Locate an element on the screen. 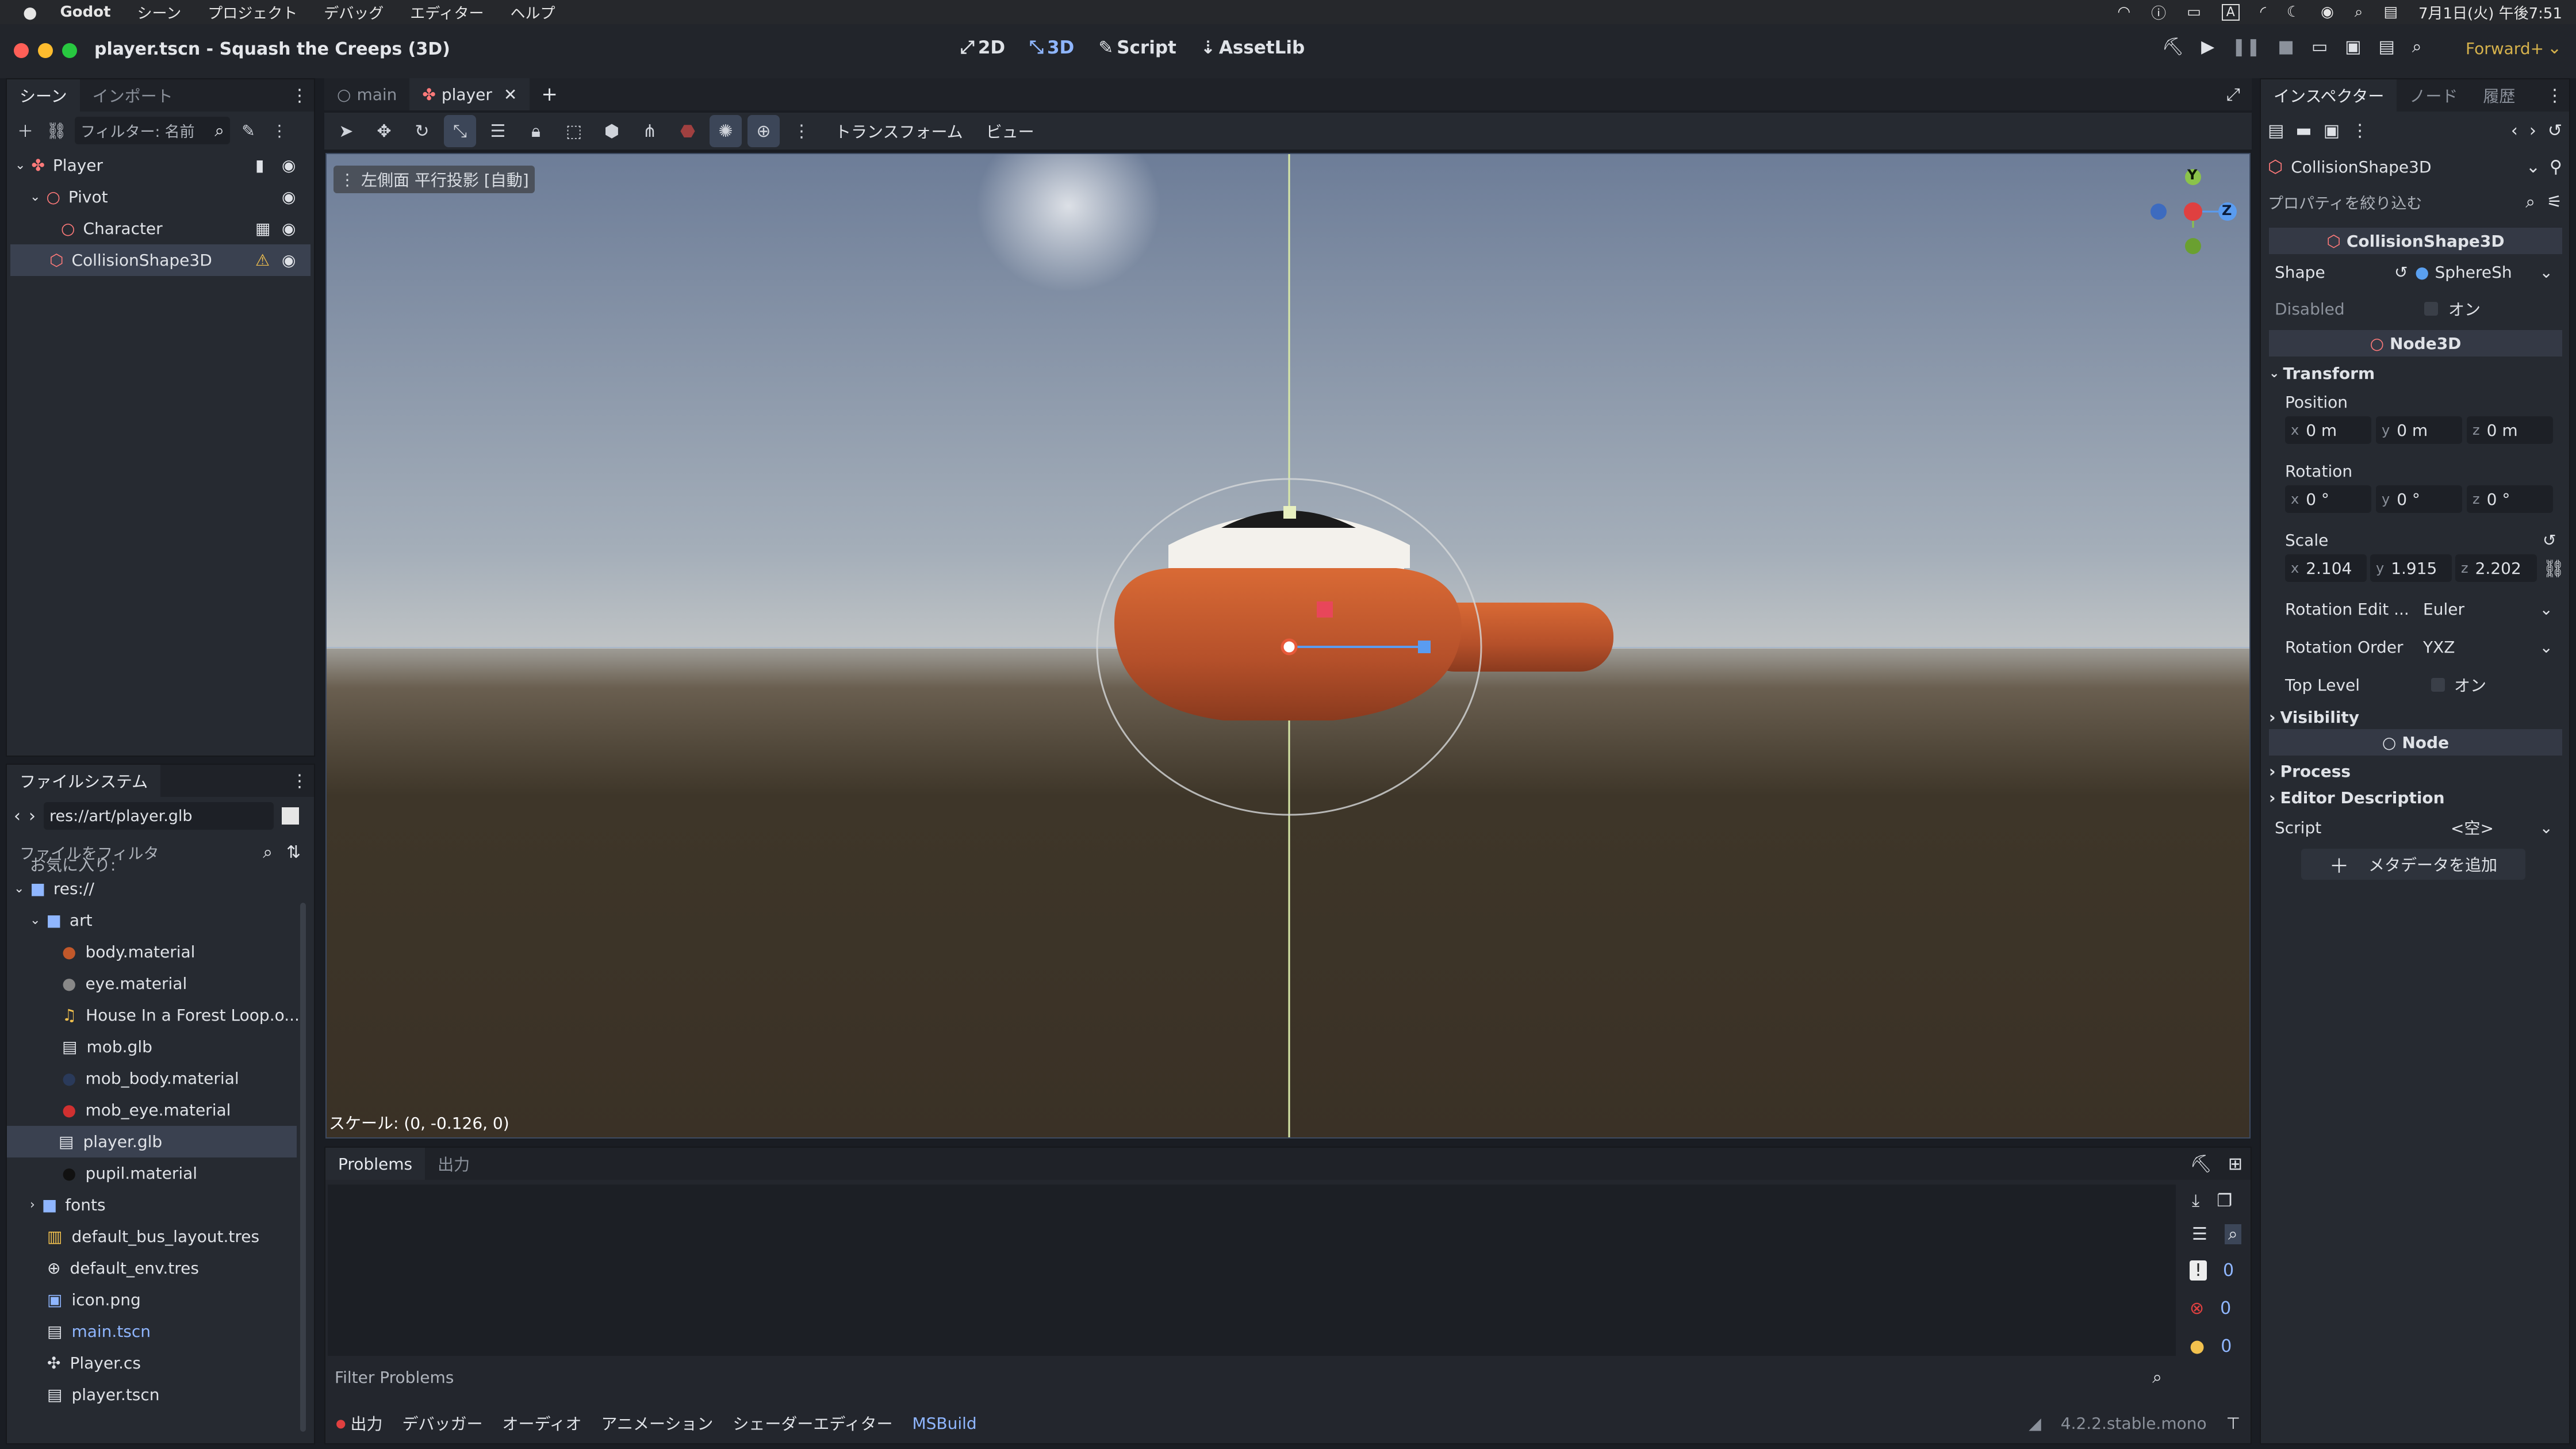 The image size is (2576, 1449). rotate-tool-icon: ↻ is located at coordinates (422, 131).